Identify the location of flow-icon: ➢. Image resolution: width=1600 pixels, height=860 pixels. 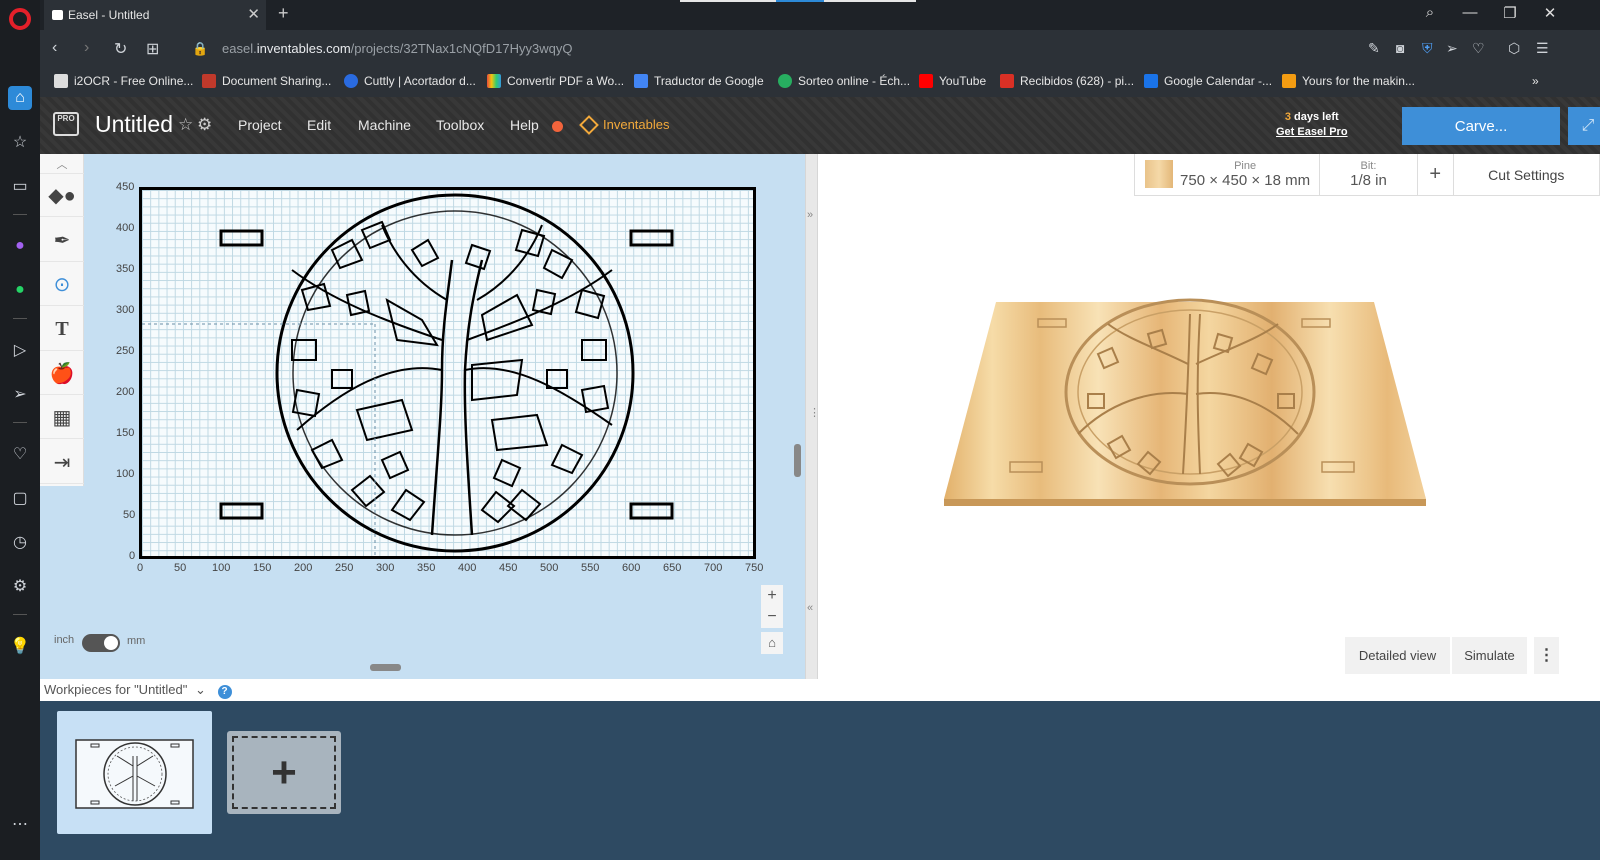
(1452, 48).